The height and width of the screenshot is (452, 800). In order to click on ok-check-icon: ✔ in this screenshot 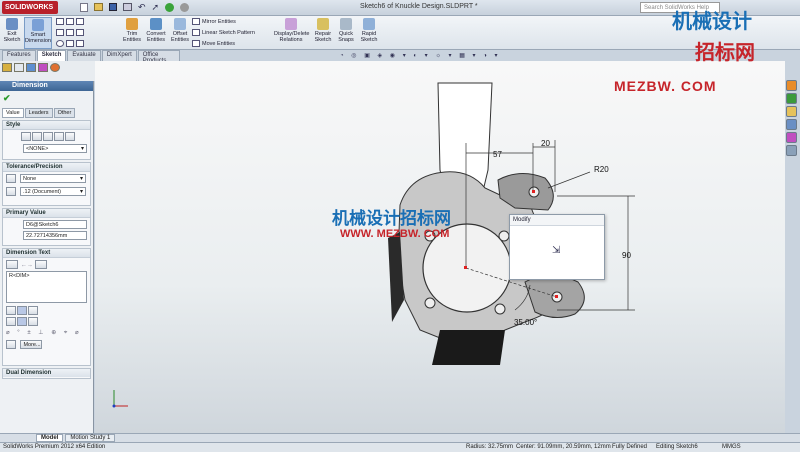, I will do `click(46, 98)`.